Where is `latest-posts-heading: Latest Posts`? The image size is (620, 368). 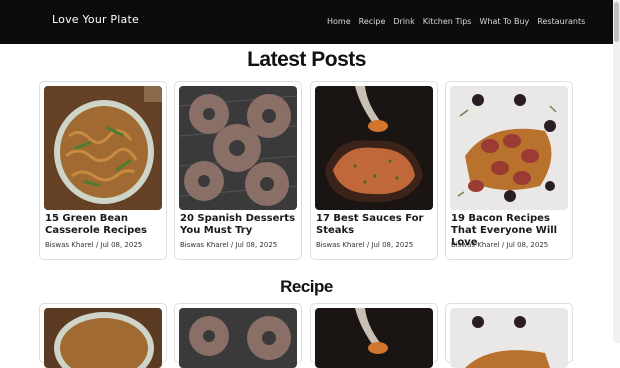 latest-posts-heading: Latest Posts is located at coordinates (306, 59).